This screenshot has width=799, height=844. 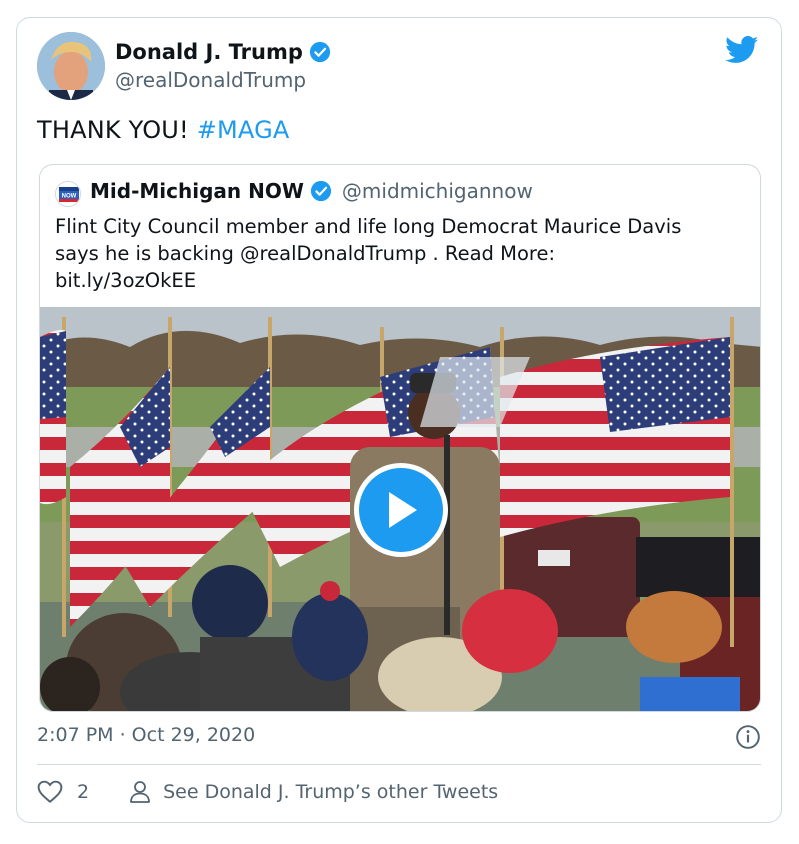 I want to click on tweet-actions: 2 See Donald J. Trump’s other Tweets, so click(x=267, y=792).